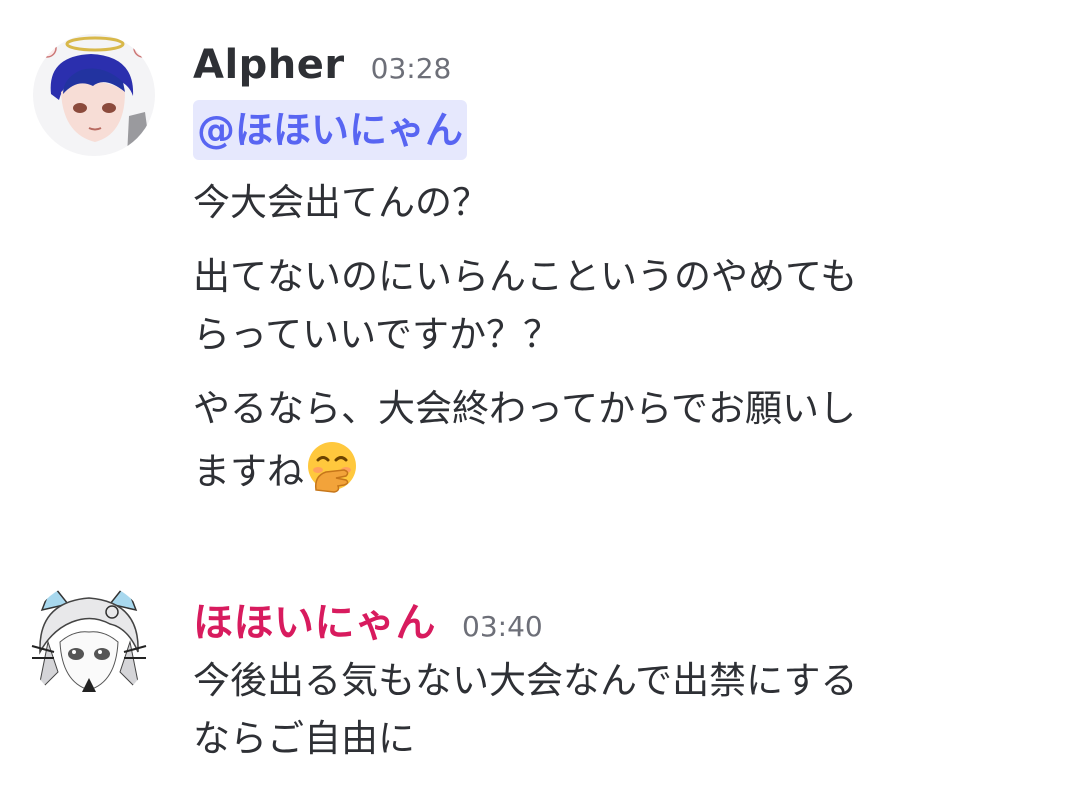 The image size is (1080, 808). Describe the element at coordinates (304, 738) in the screenshot. I see `message-line: ならご自由に` at that location.